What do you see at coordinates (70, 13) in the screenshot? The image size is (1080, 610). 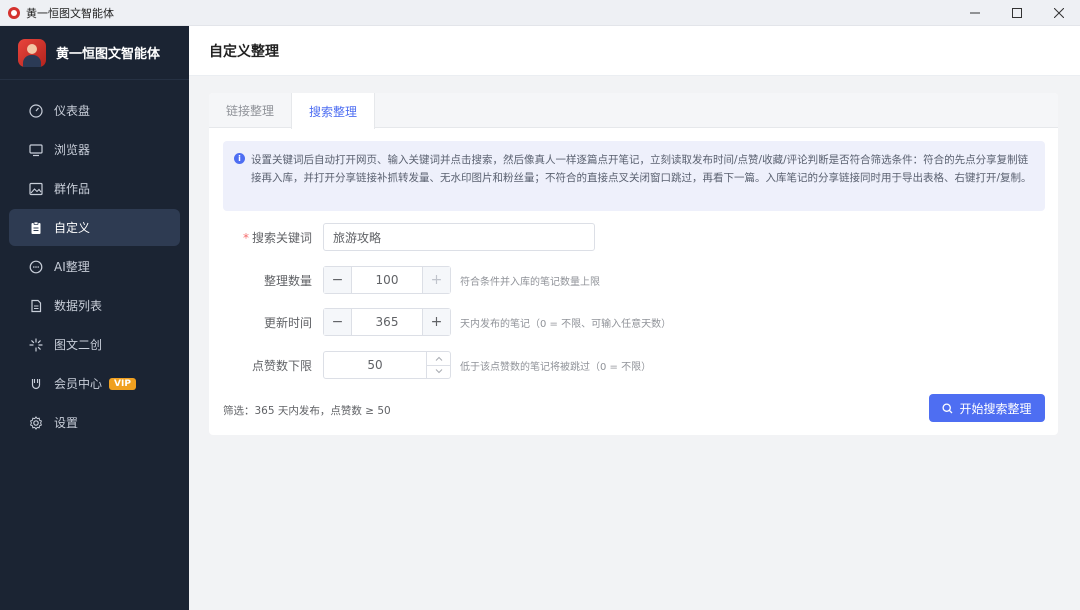 I see `window-title: 黄一恒图文智能体` at bounding box center [70, 13].